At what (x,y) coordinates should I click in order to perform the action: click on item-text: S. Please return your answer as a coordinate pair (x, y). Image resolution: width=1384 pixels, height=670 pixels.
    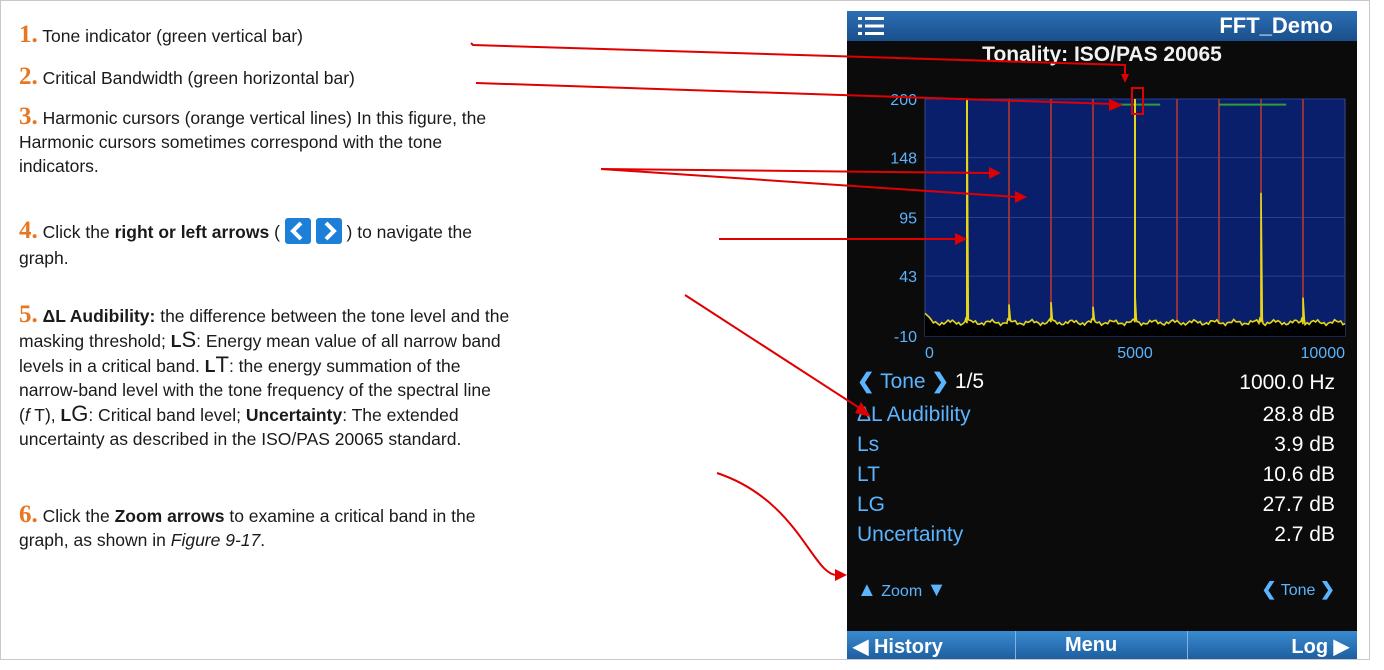
    Looking at the image, I should click on (189, 339).